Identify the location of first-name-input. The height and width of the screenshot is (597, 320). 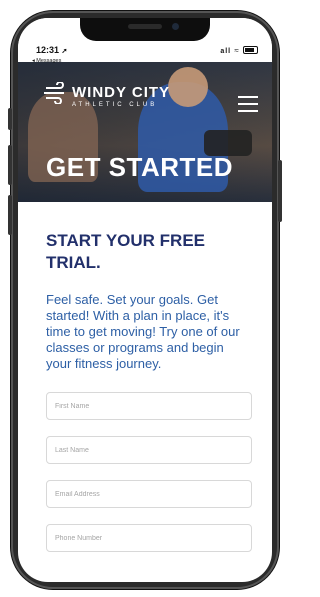
(149, 406).